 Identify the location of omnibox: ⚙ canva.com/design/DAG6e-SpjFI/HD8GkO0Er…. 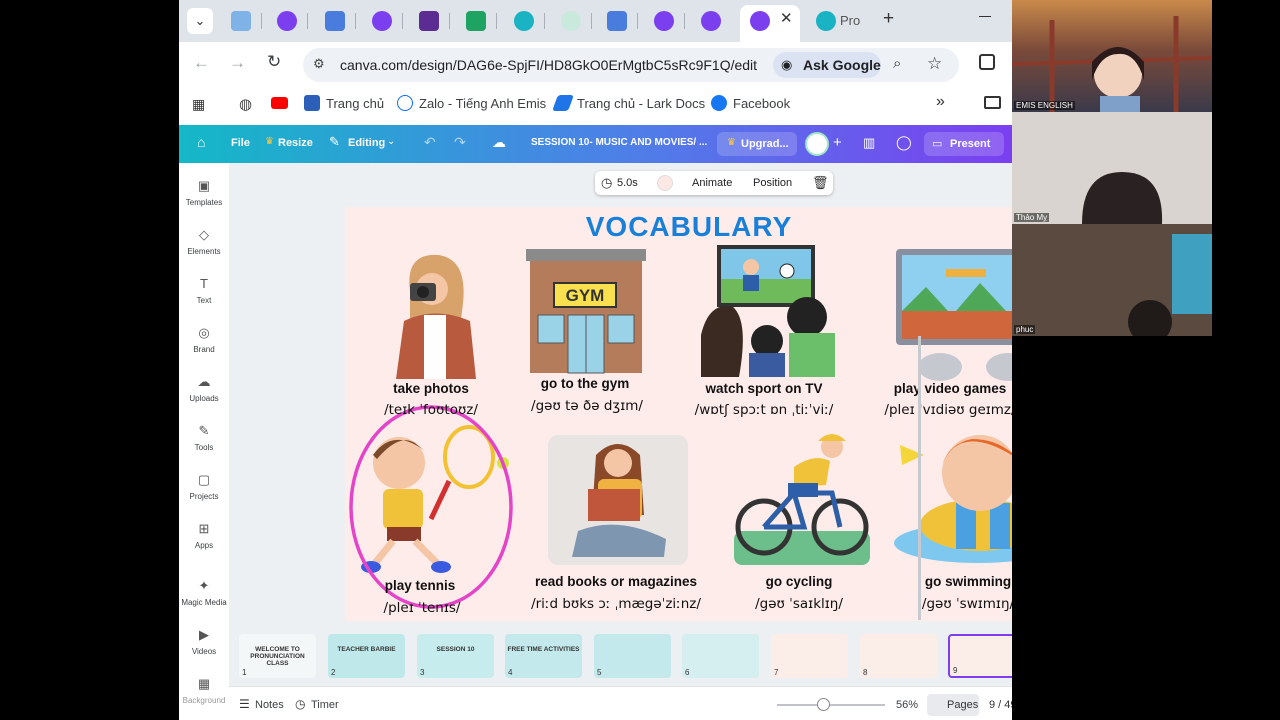
(631, 65).